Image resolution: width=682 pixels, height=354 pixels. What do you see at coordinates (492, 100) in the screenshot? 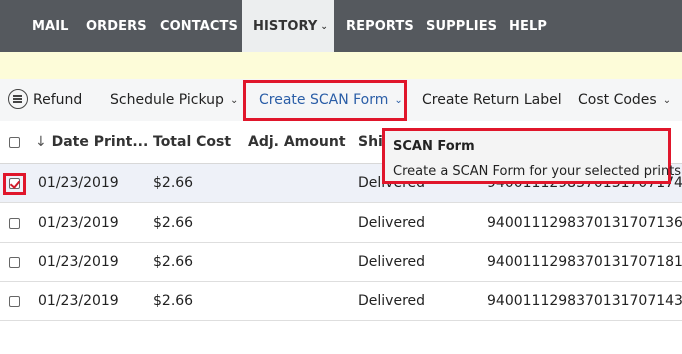
I see `create-return-label-button: Create Return Label` at bounding box center [492, 100].